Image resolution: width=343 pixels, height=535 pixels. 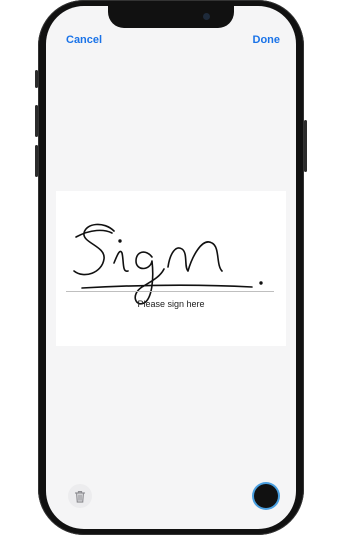 I want to click on signature-prompt: Please sign here, so click(x=171, y=304).